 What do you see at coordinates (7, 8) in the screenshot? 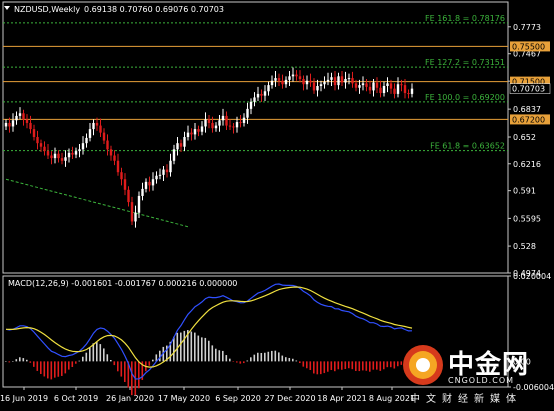
I see `collapse-icon` at bounding box center [7, 8].